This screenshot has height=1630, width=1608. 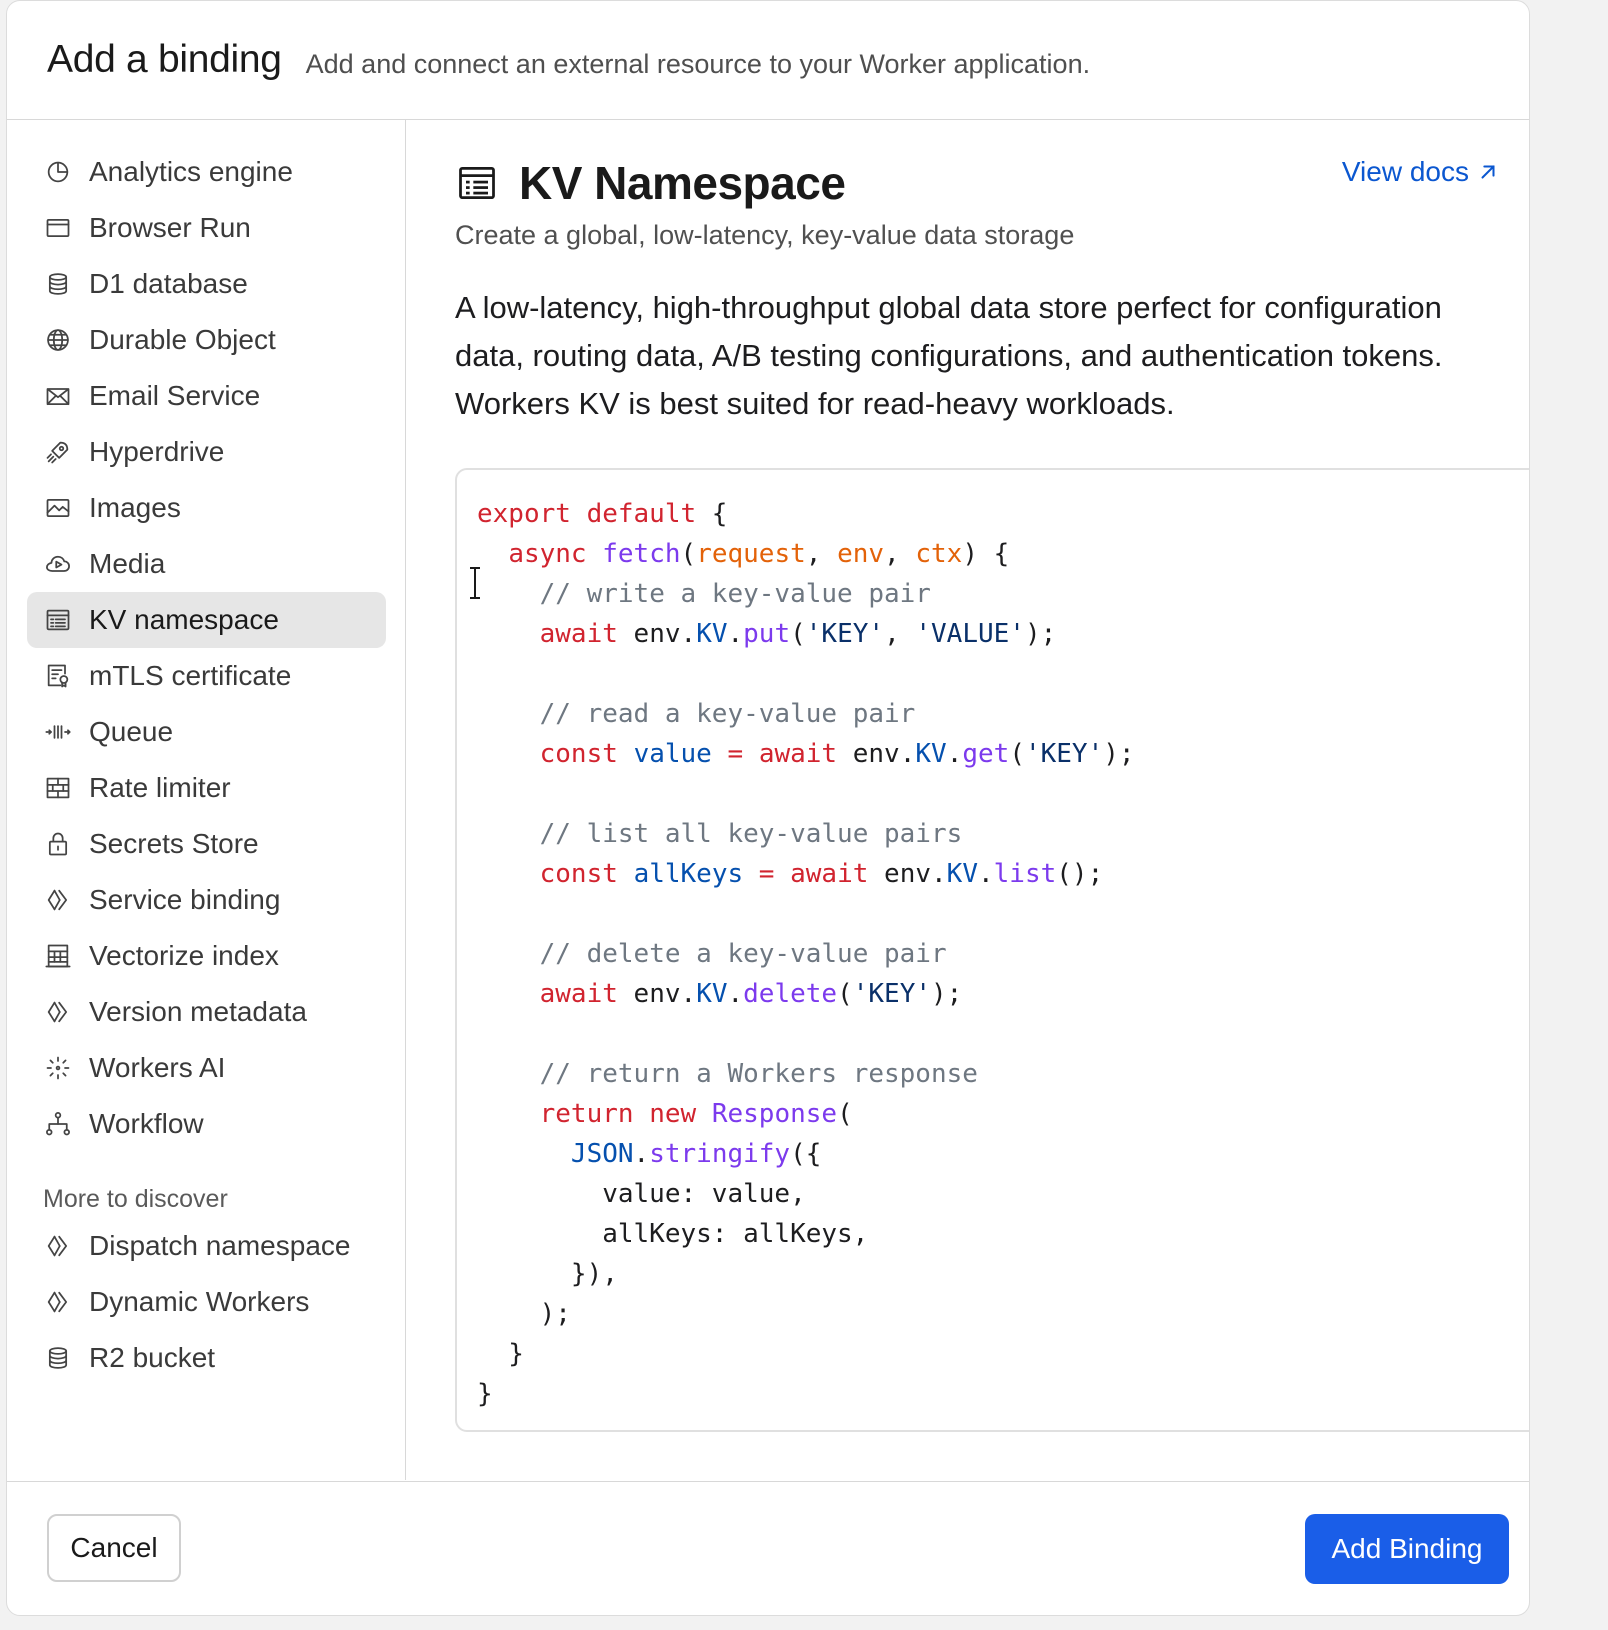 I want to click on sidebar-item-queue: Queue, so click(x=206, y=732).